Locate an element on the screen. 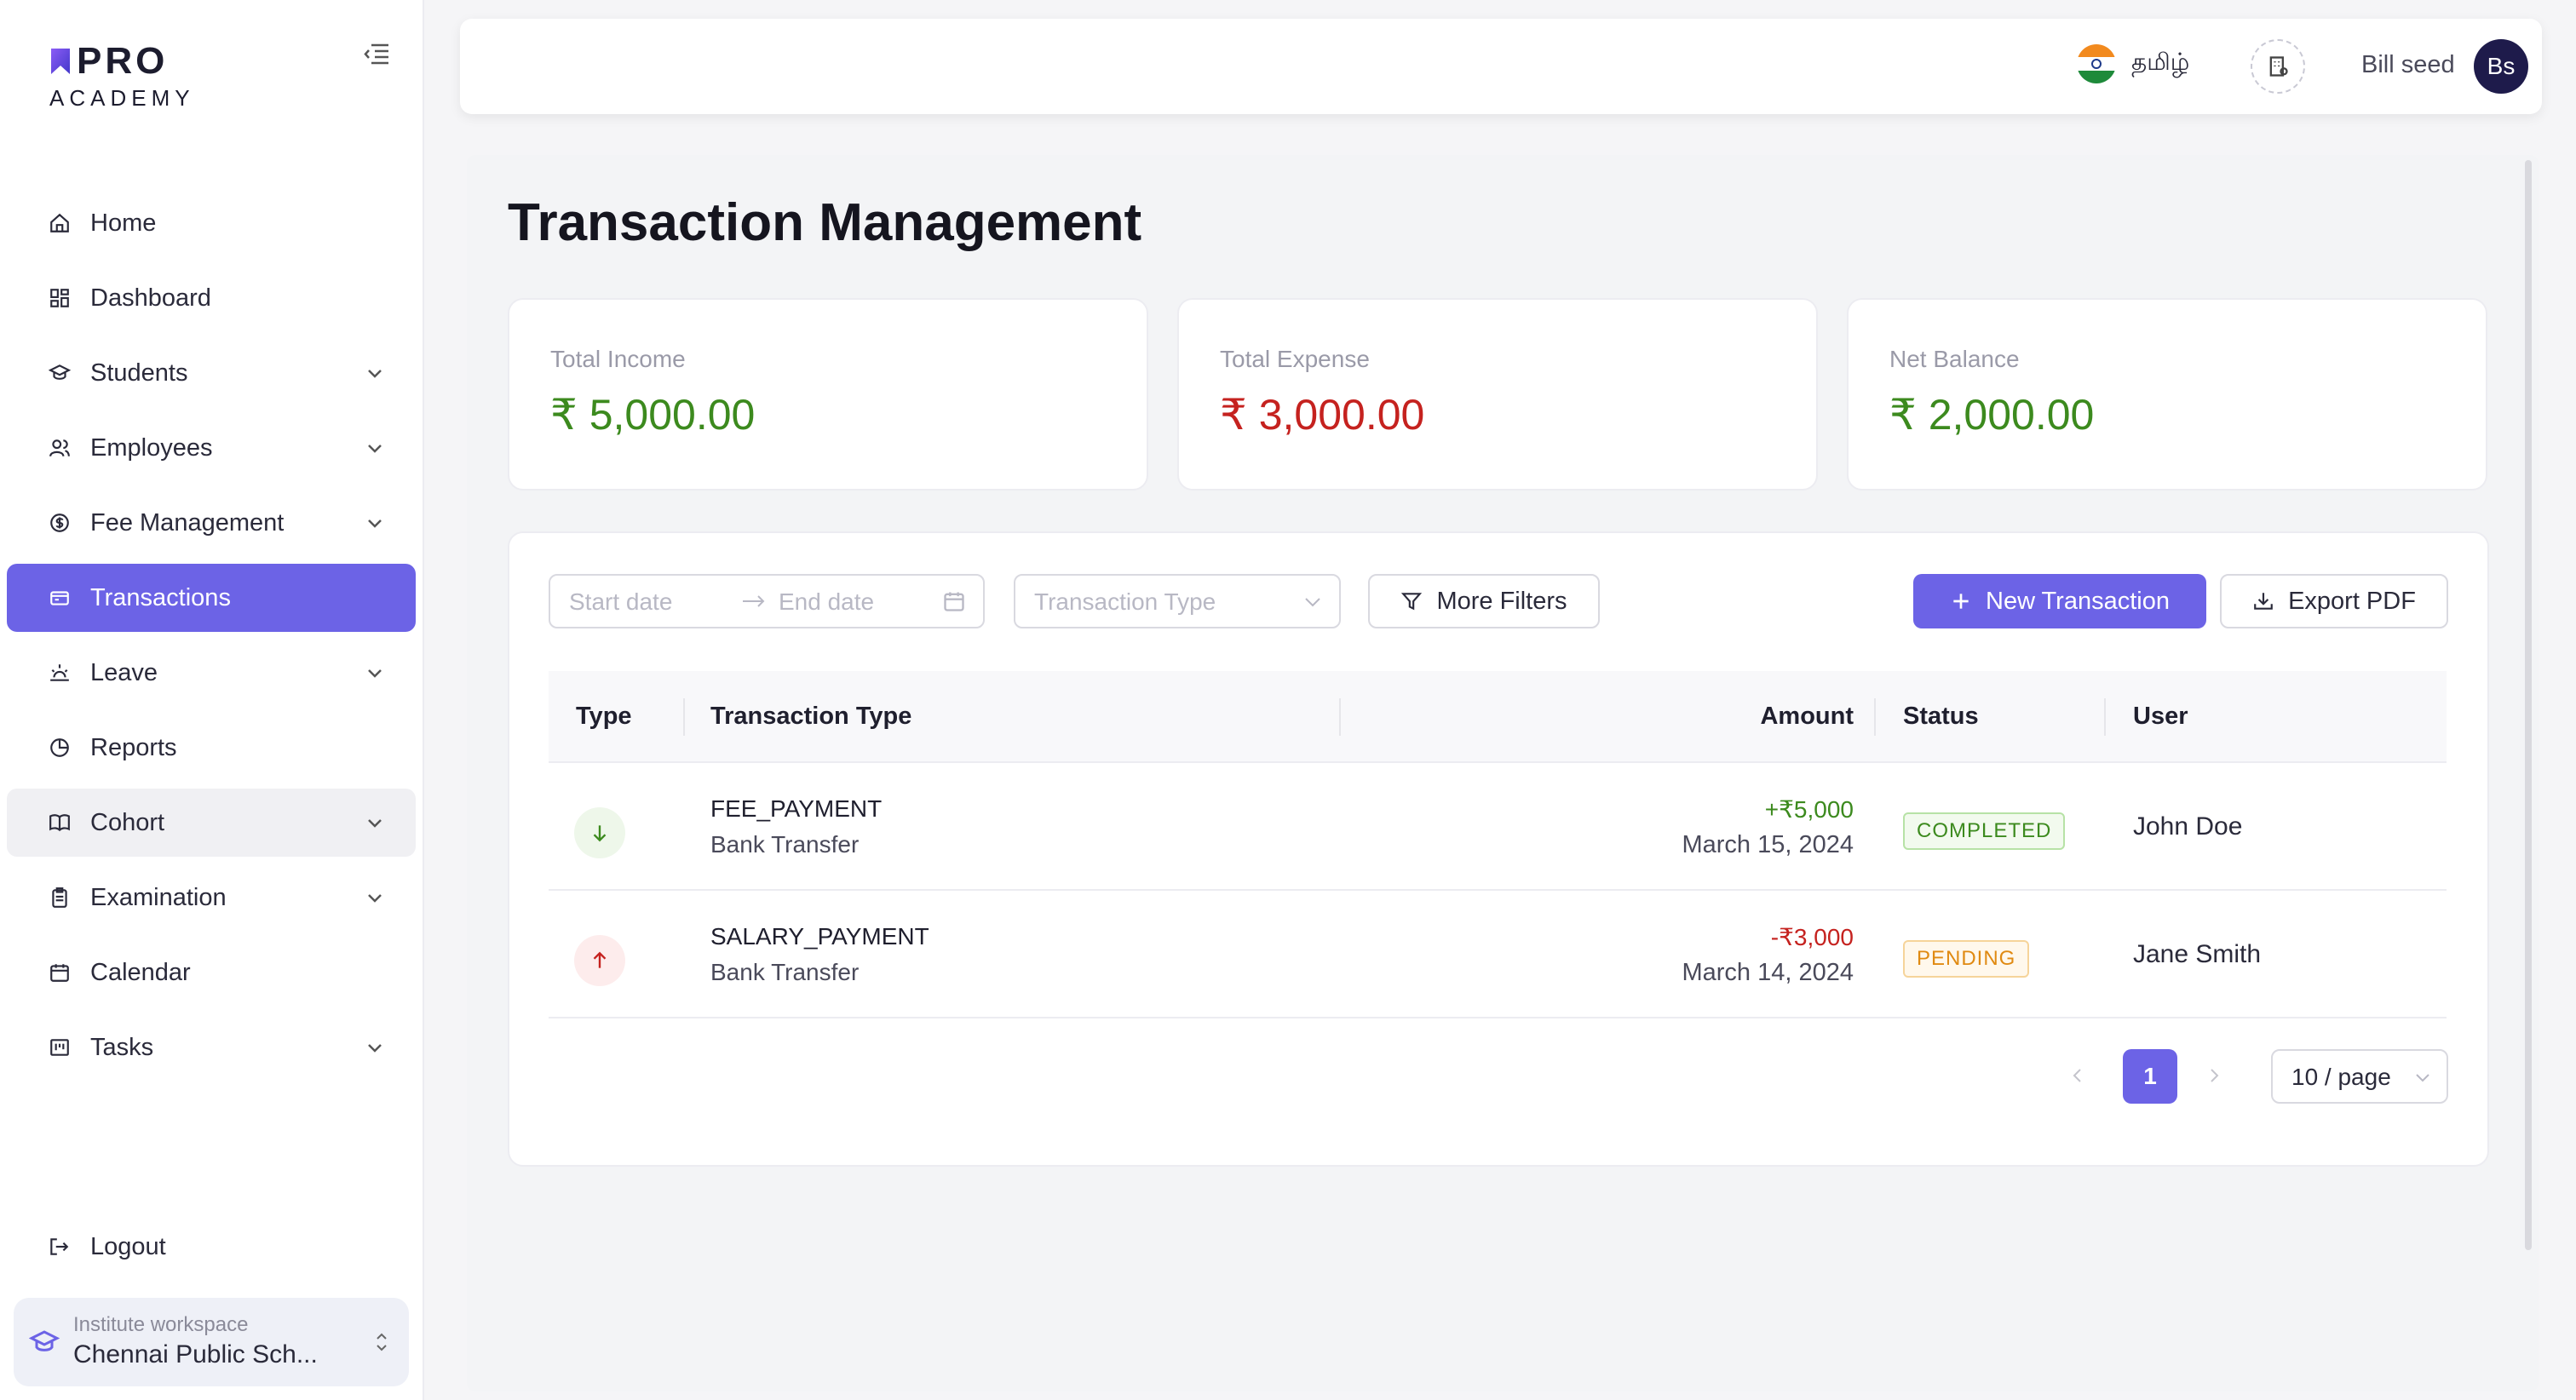 This screenshot has height=1400, width=2576. home-icon is located at coordinates (60, 223).